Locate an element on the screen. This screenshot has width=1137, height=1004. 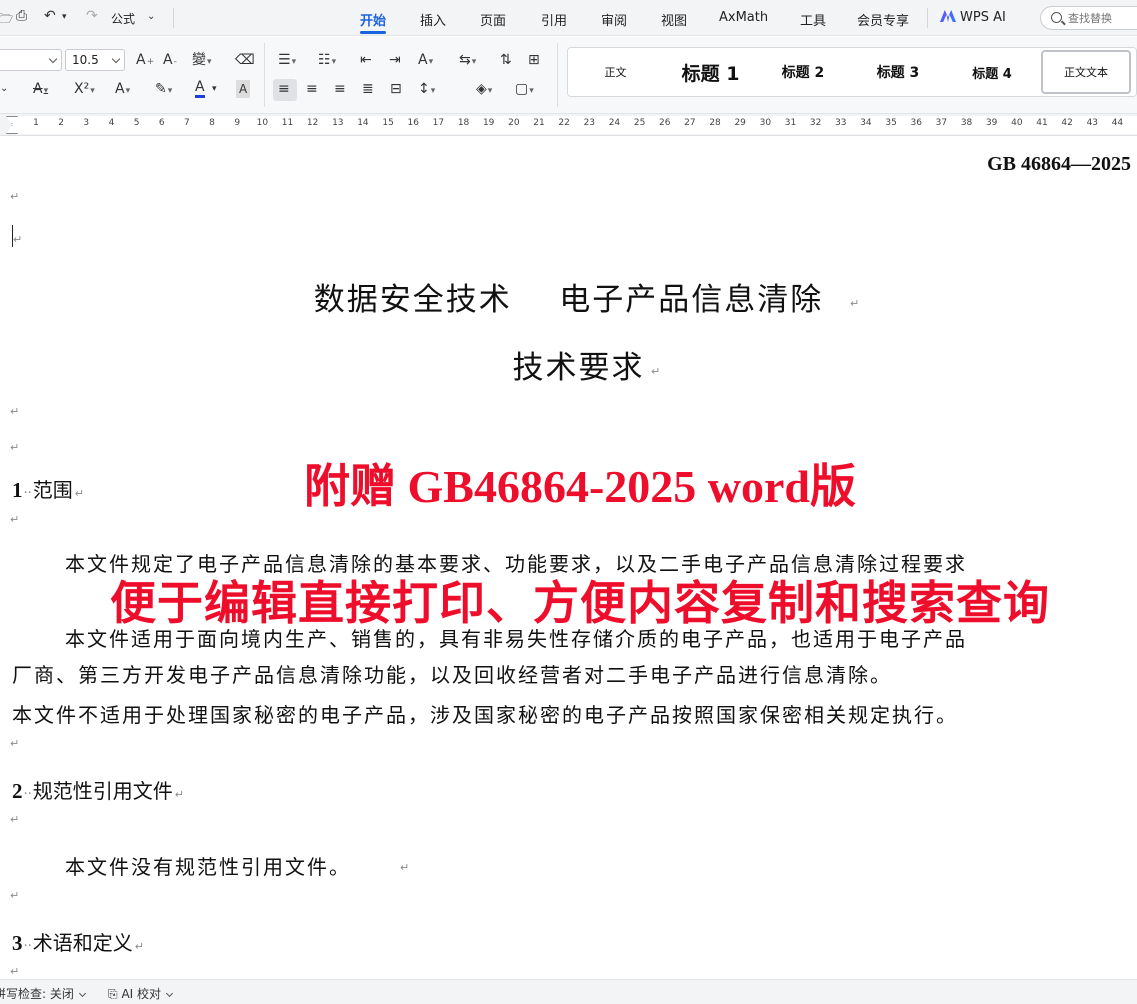
style-heading-3: 标题 3 is located at coordinates (898, 72).